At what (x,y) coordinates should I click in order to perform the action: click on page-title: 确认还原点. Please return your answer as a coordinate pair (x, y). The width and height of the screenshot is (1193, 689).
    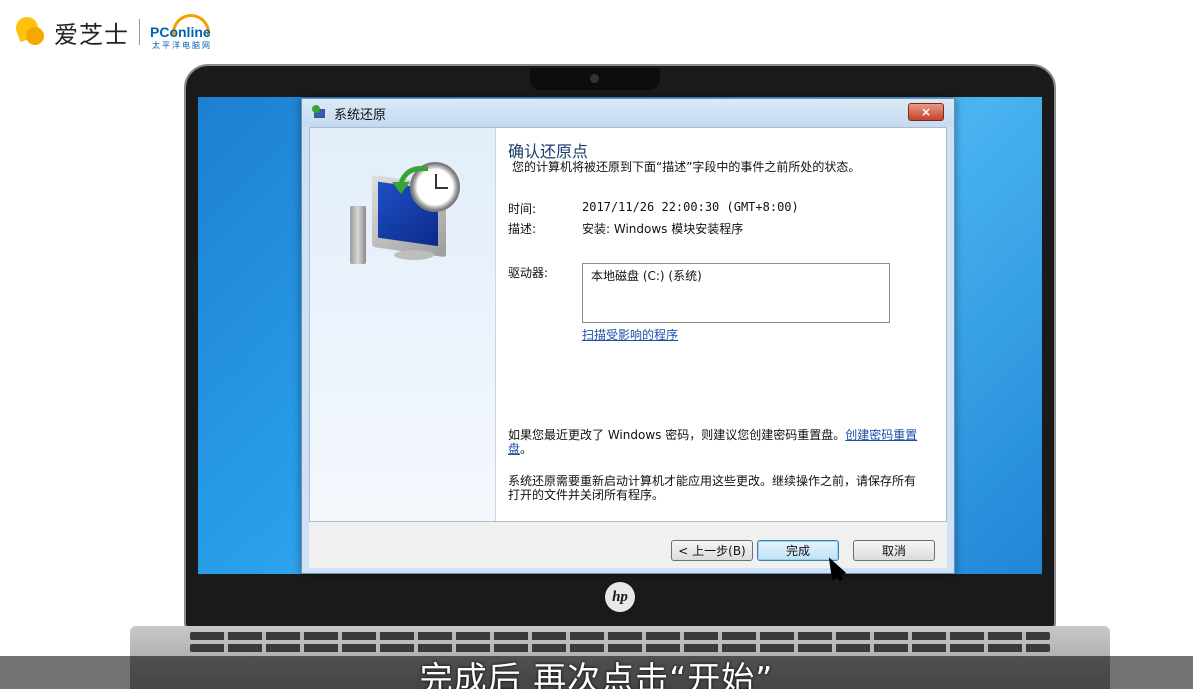
    Looking at the image, I should click on (548, 151).